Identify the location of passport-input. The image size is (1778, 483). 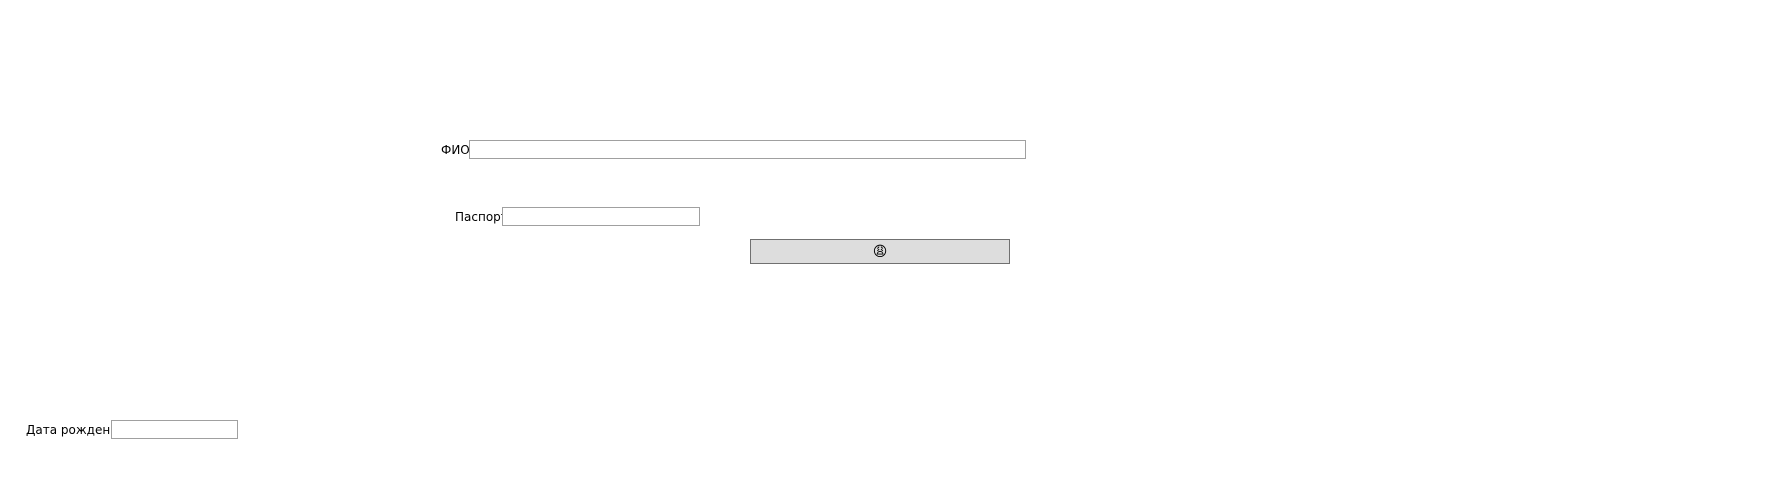
(601, 216).